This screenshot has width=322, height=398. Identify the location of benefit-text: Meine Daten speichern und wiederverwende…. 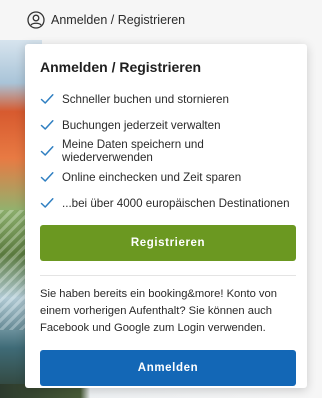
(133, 151).